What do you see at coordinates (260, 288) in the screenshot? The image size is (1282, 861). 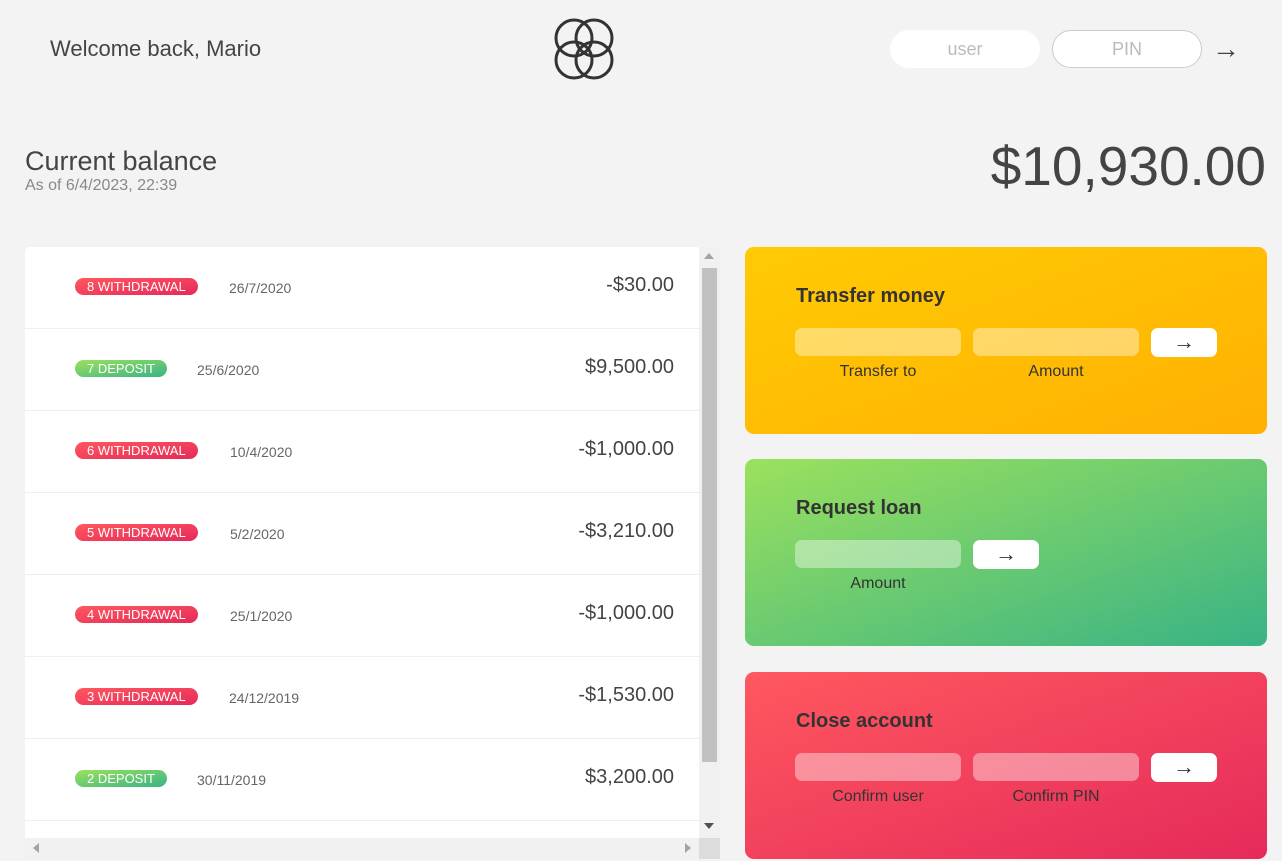 I see `movement-date: 26/7/2020` at bounding box center [260, 288].